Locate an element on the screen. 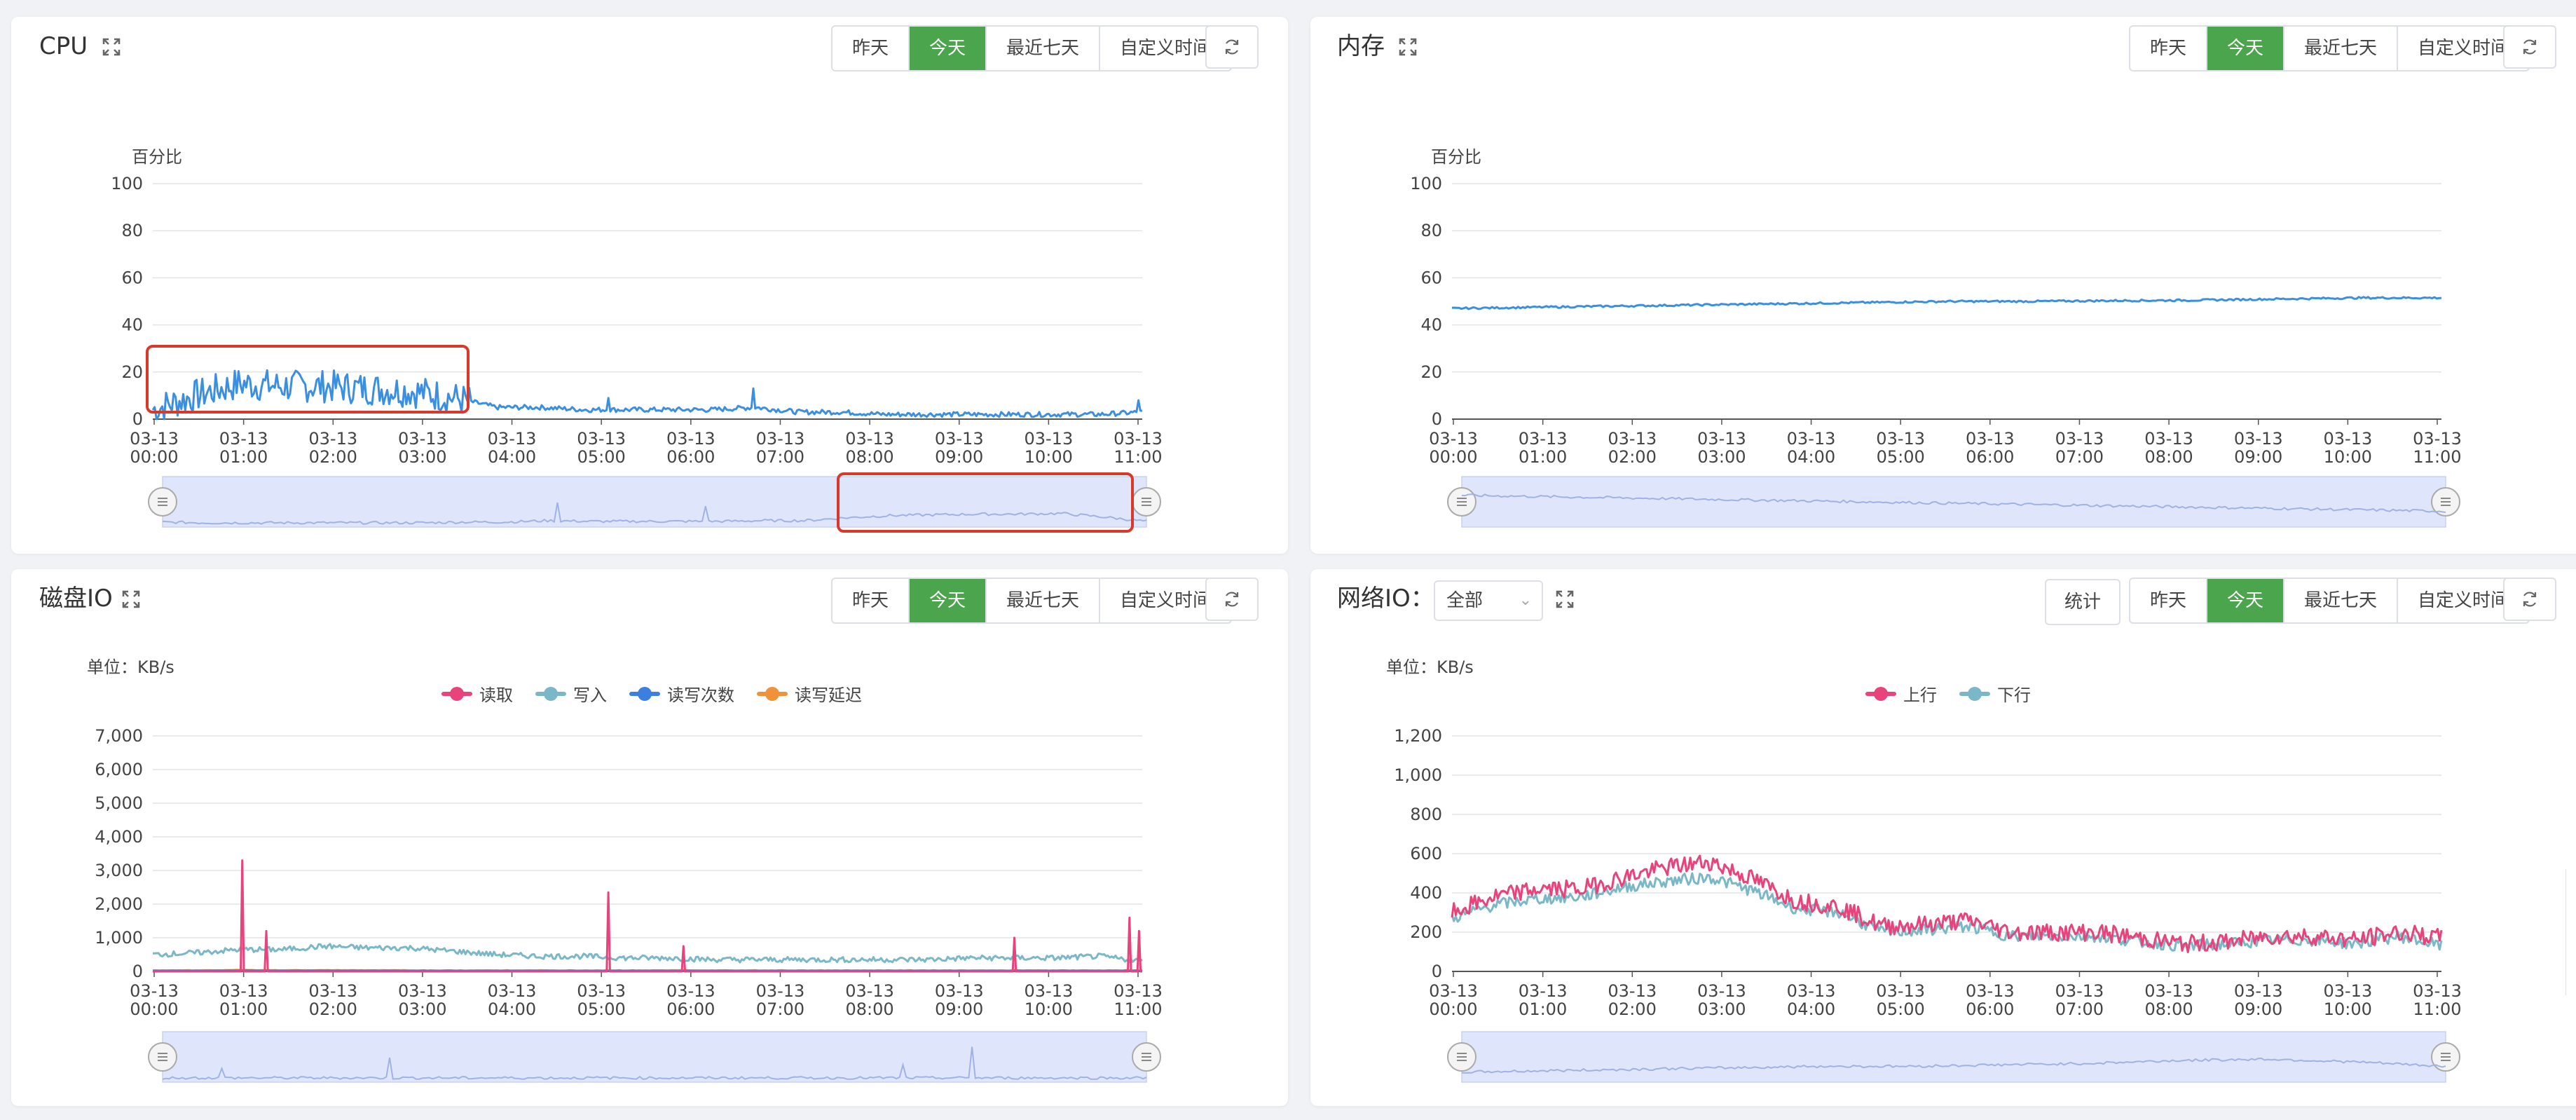 The width and height of the screenshot is (2576, 1120). disk-read-line is located at coordinates (648, 916).